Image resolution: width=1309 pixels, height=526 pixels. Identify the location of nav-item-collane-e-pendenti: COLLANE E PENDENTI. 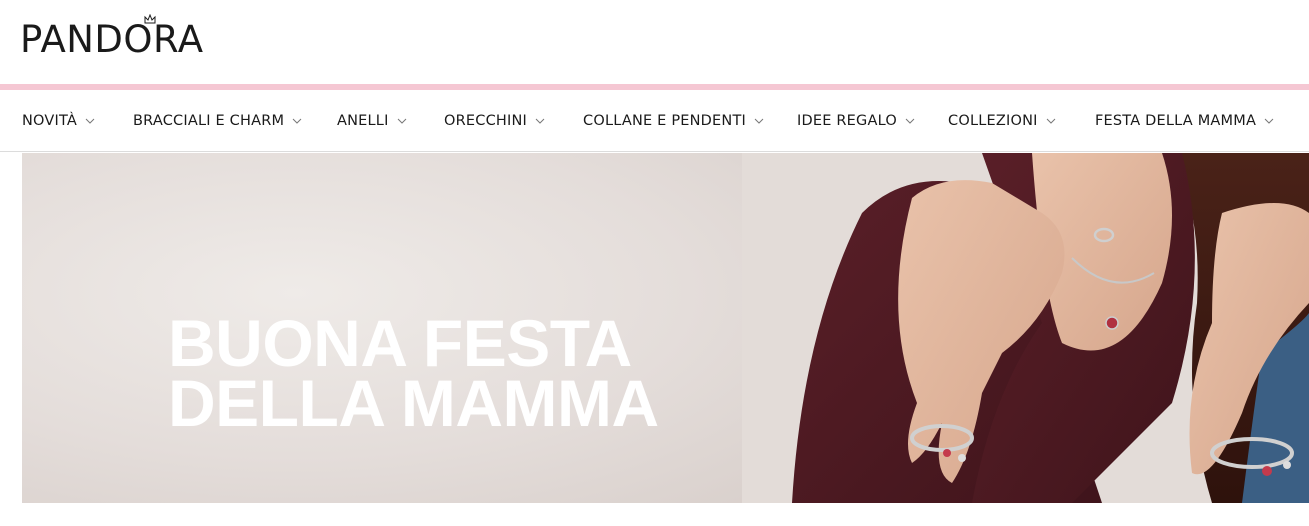
(673, 120).